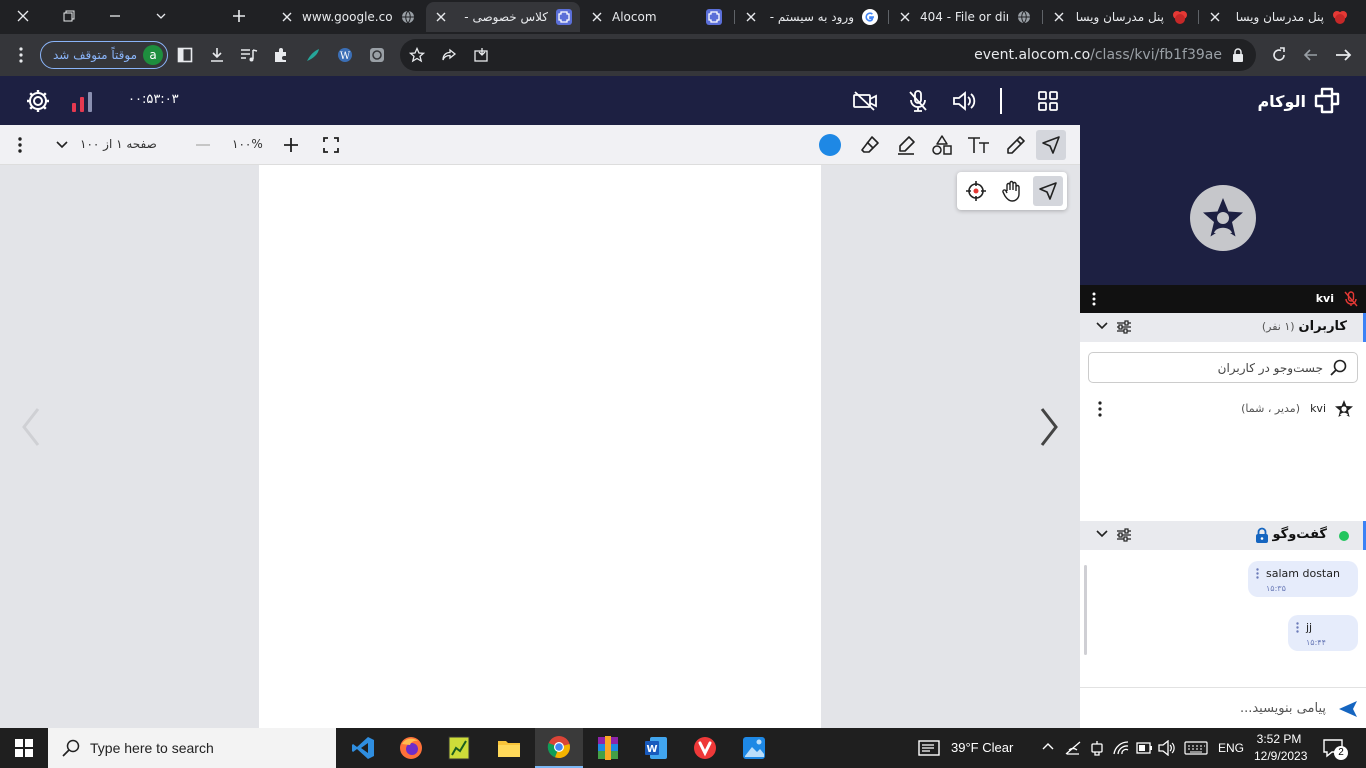 The width and height of the screenshot is (1366, 768). I want to click on side-panel-button, so click(185, 55).